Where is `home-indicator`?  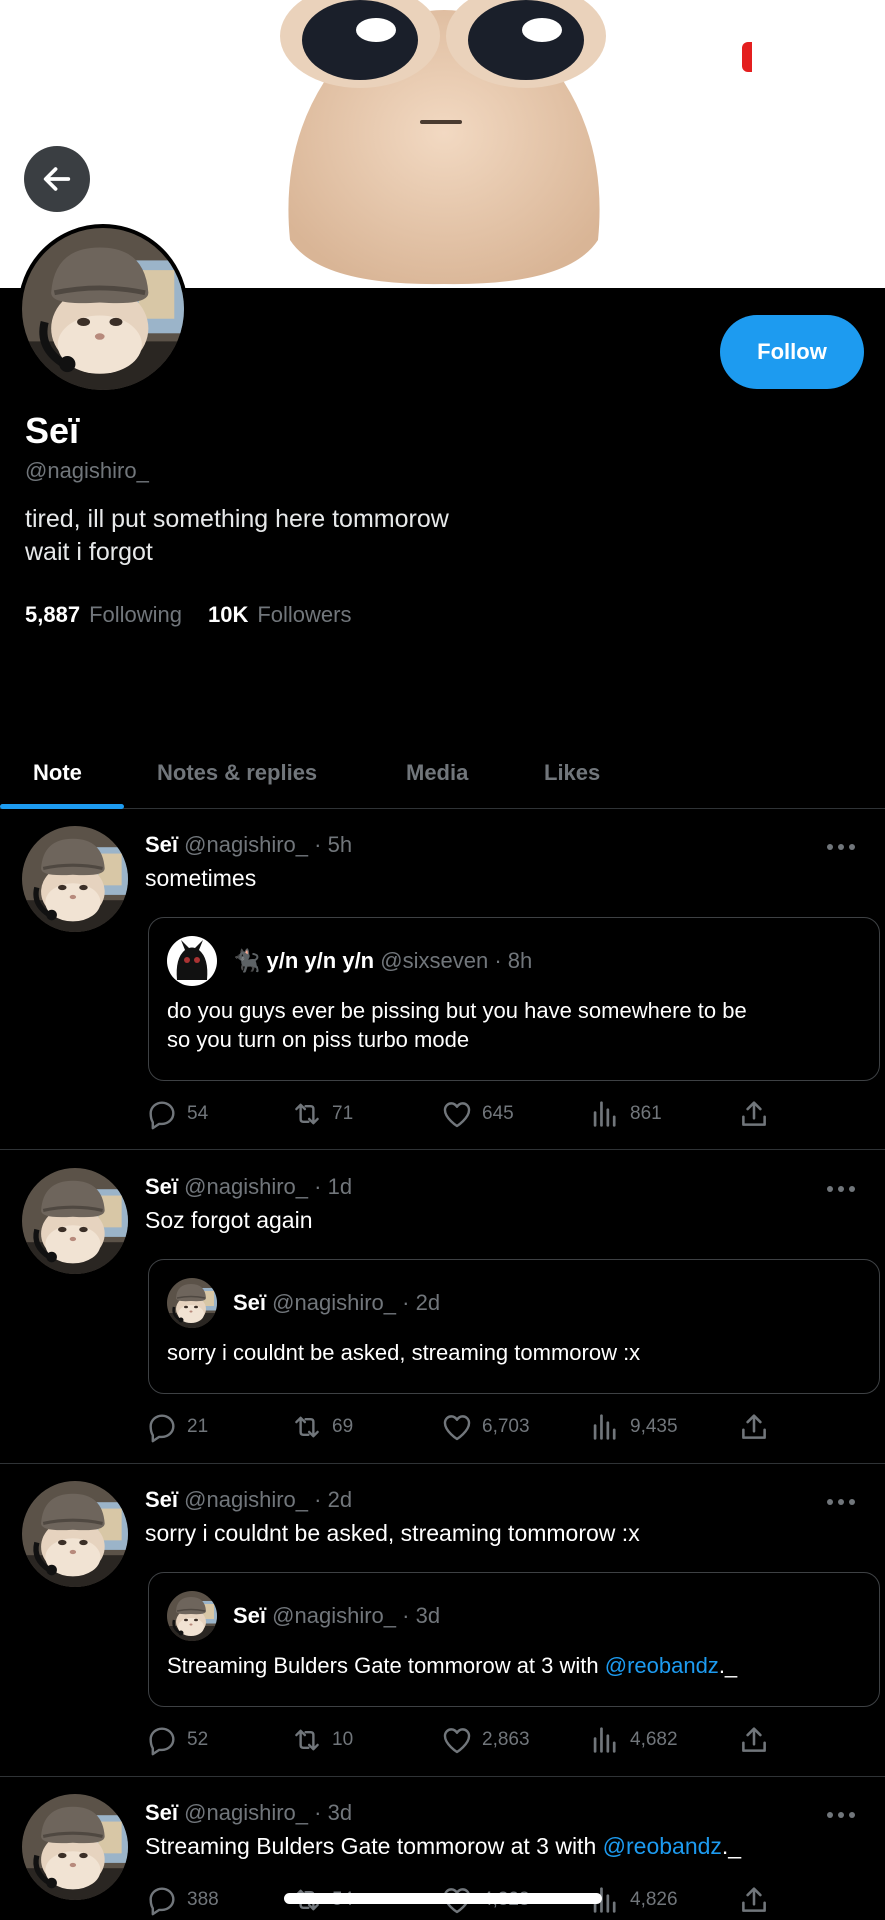 home-indicator is located at coordinates (443, 1898).